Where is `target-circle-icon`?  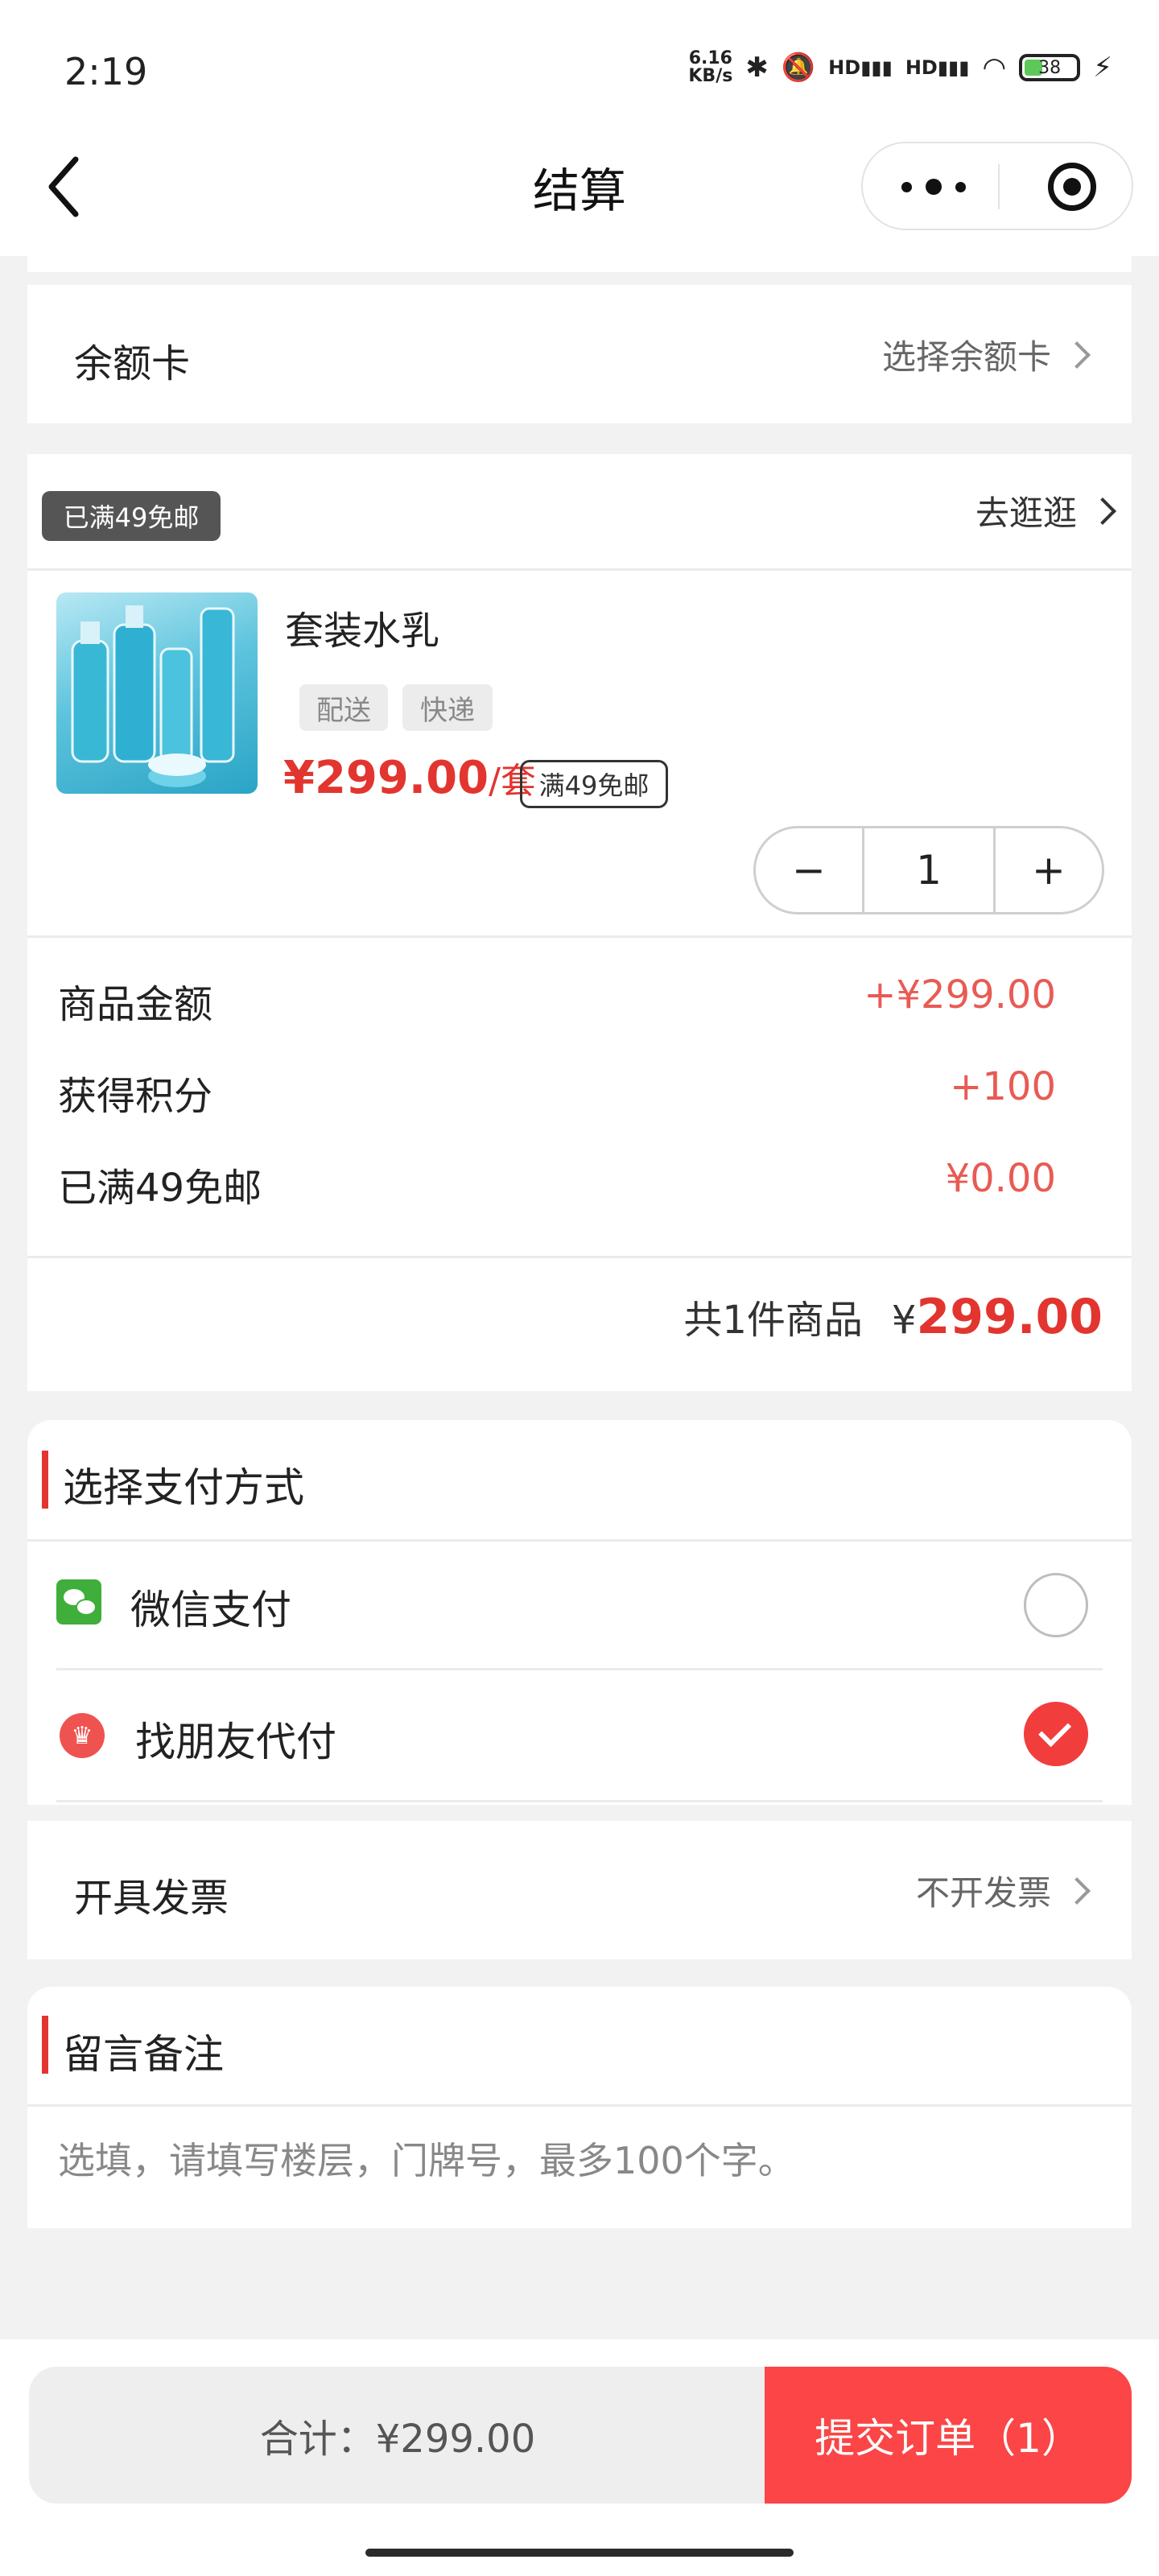
target-circle-icon is located at coordinates (1072, 187).